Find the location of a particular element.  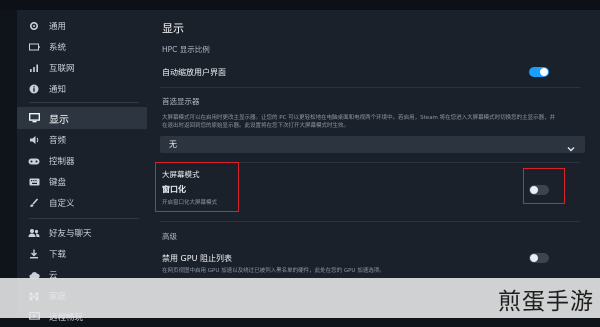

sidebar-item-customize: 自定义 is located at coordinates (82, 203).